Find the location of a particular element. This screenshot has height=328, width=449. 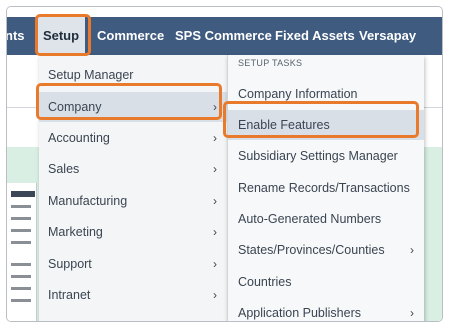

menu-item-application-publishers: Application Publishers › is located at coordinates (326, 309).